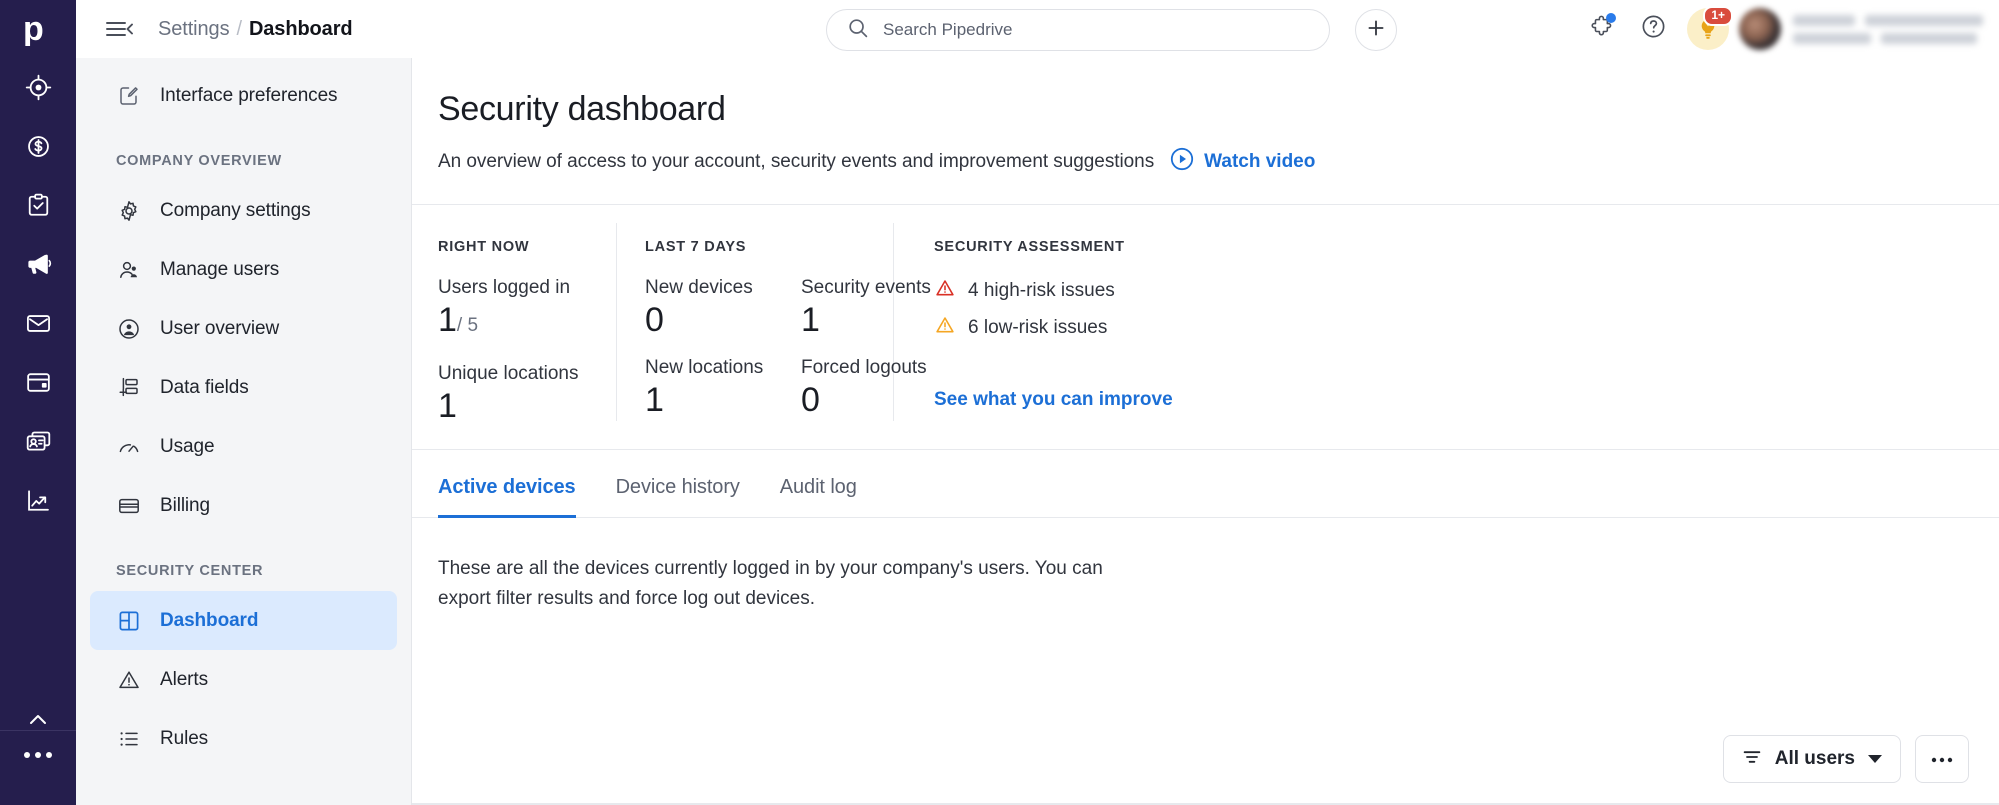 Image resolution: width=1999 pixels, height=805 pixels. What do you see at coordinates (235, 210) in the screenshot?
I see `sidebar-item-label: Company settings` at bounding box center [235, 210].